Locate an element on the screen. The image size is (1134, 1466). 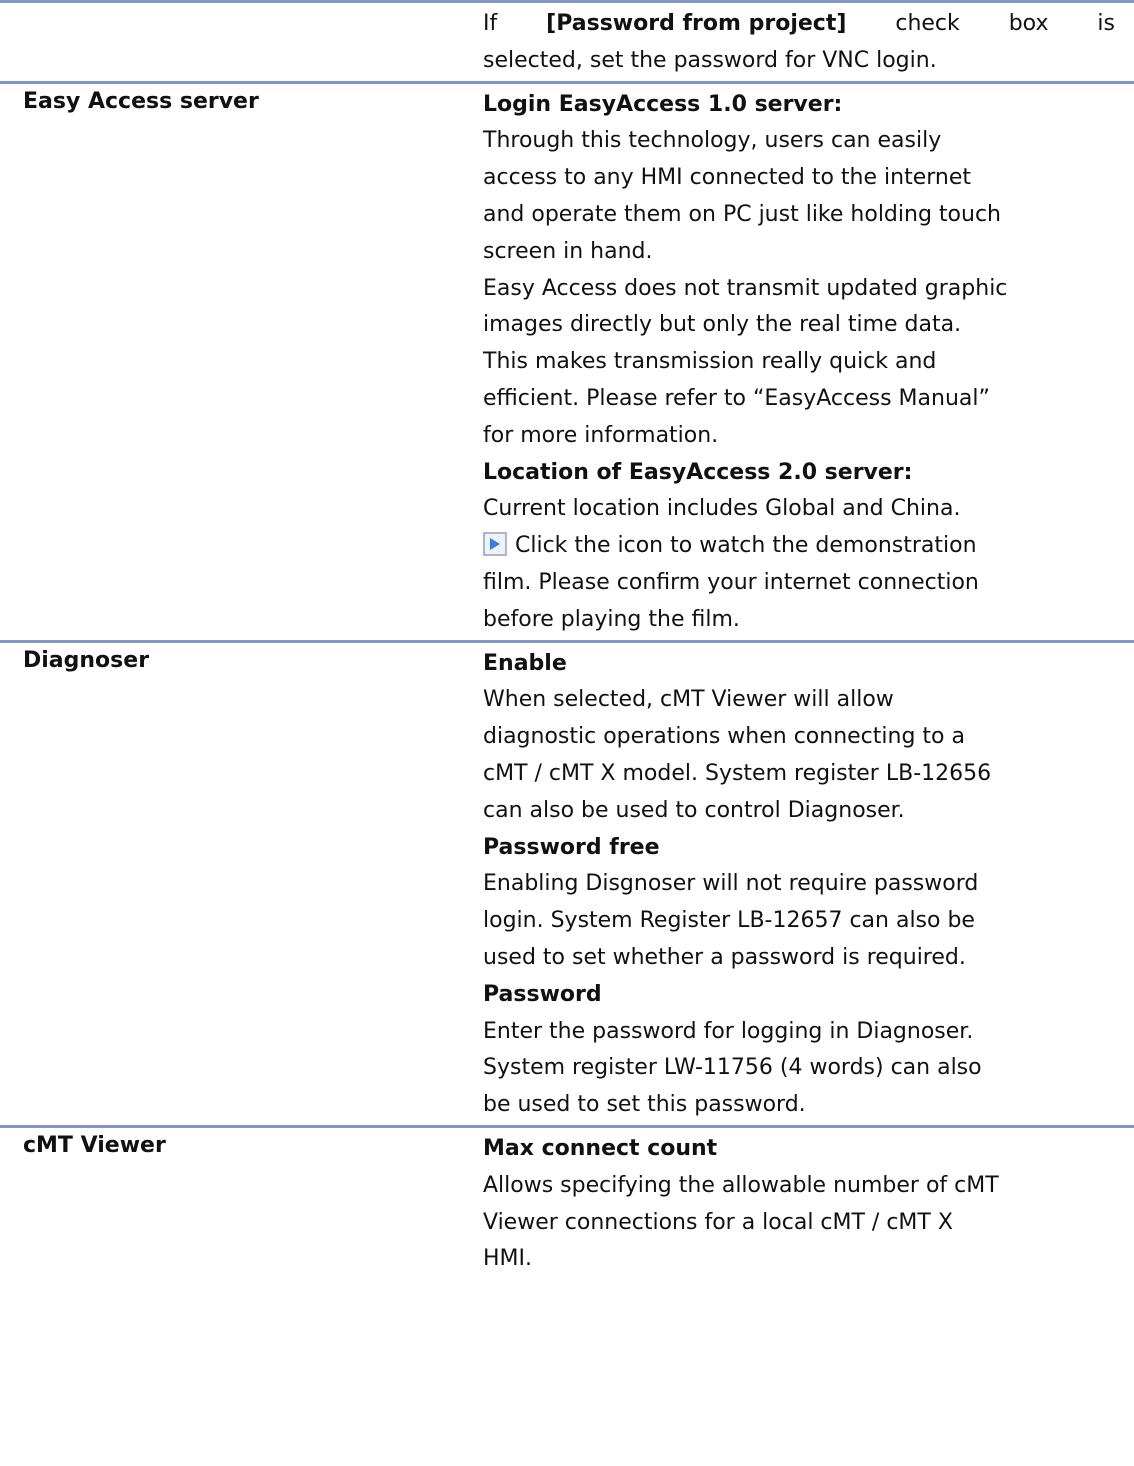
password-from-project-option: [Password from project] is located at coordinates (696, 23).